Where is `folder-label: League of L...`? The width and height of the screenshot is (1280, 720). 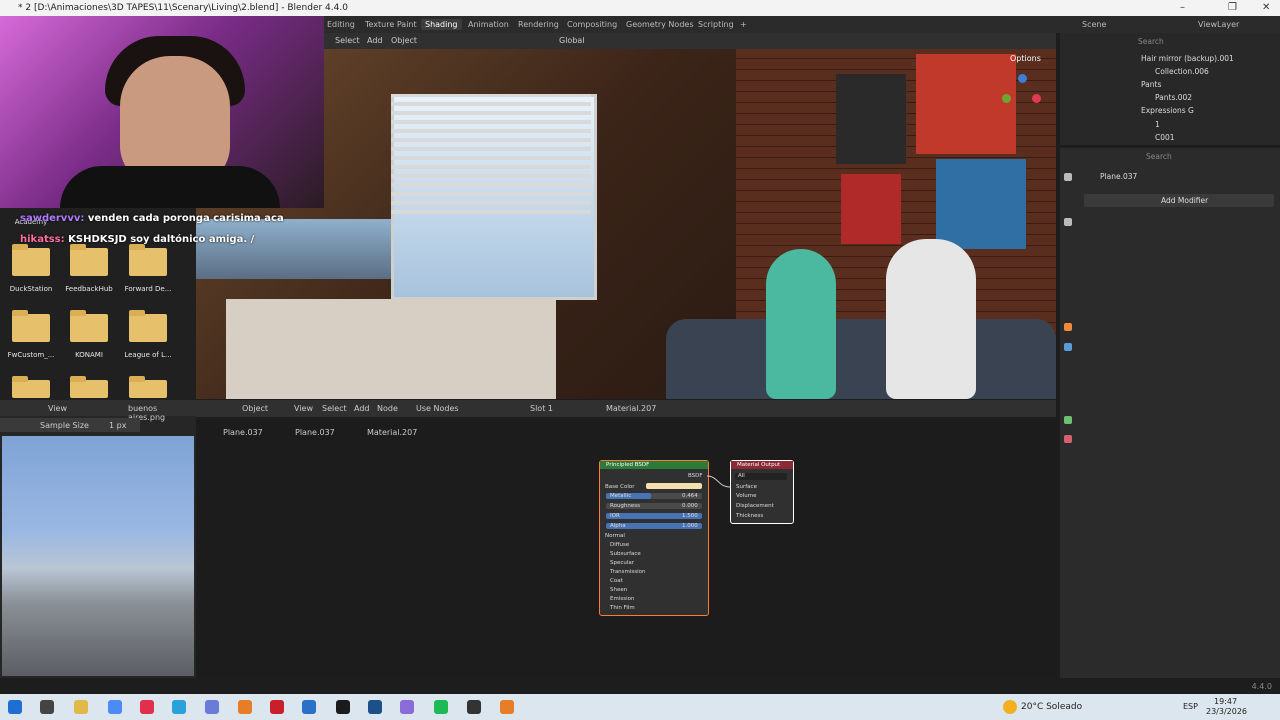
folder-label: League of L... is located at coordinates (148, 355).